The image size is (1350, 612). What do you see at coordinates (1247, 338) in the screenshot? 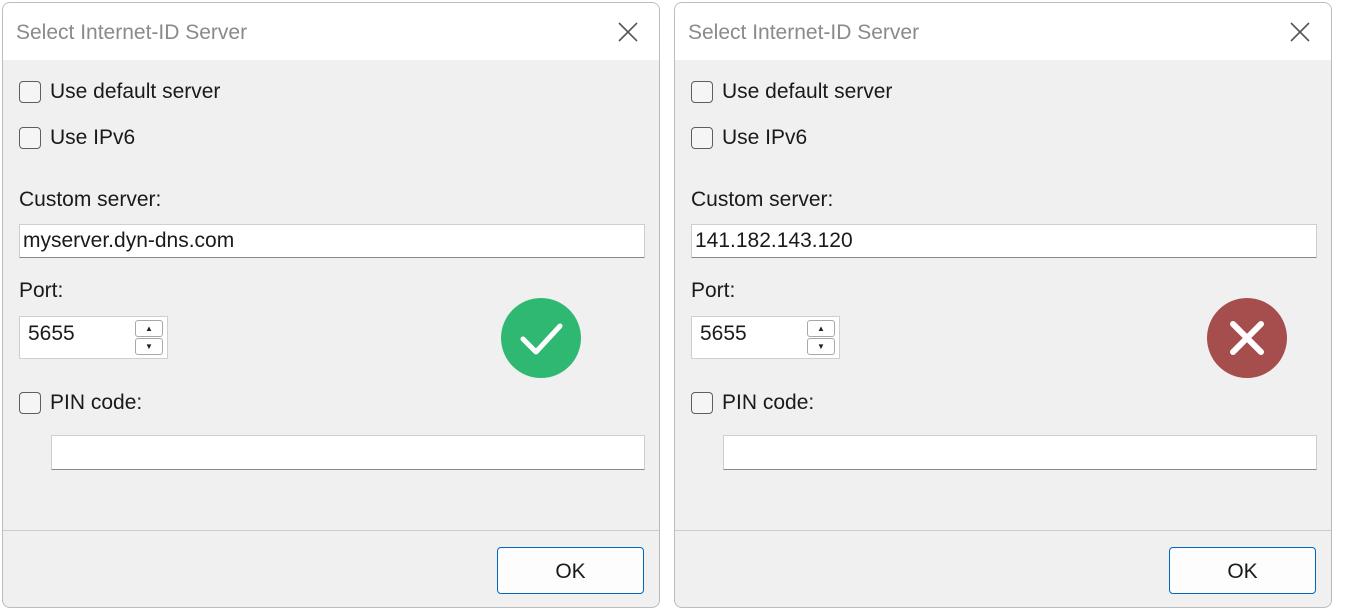
I see `error-circle-icon` at bounding box center [1247, 338].